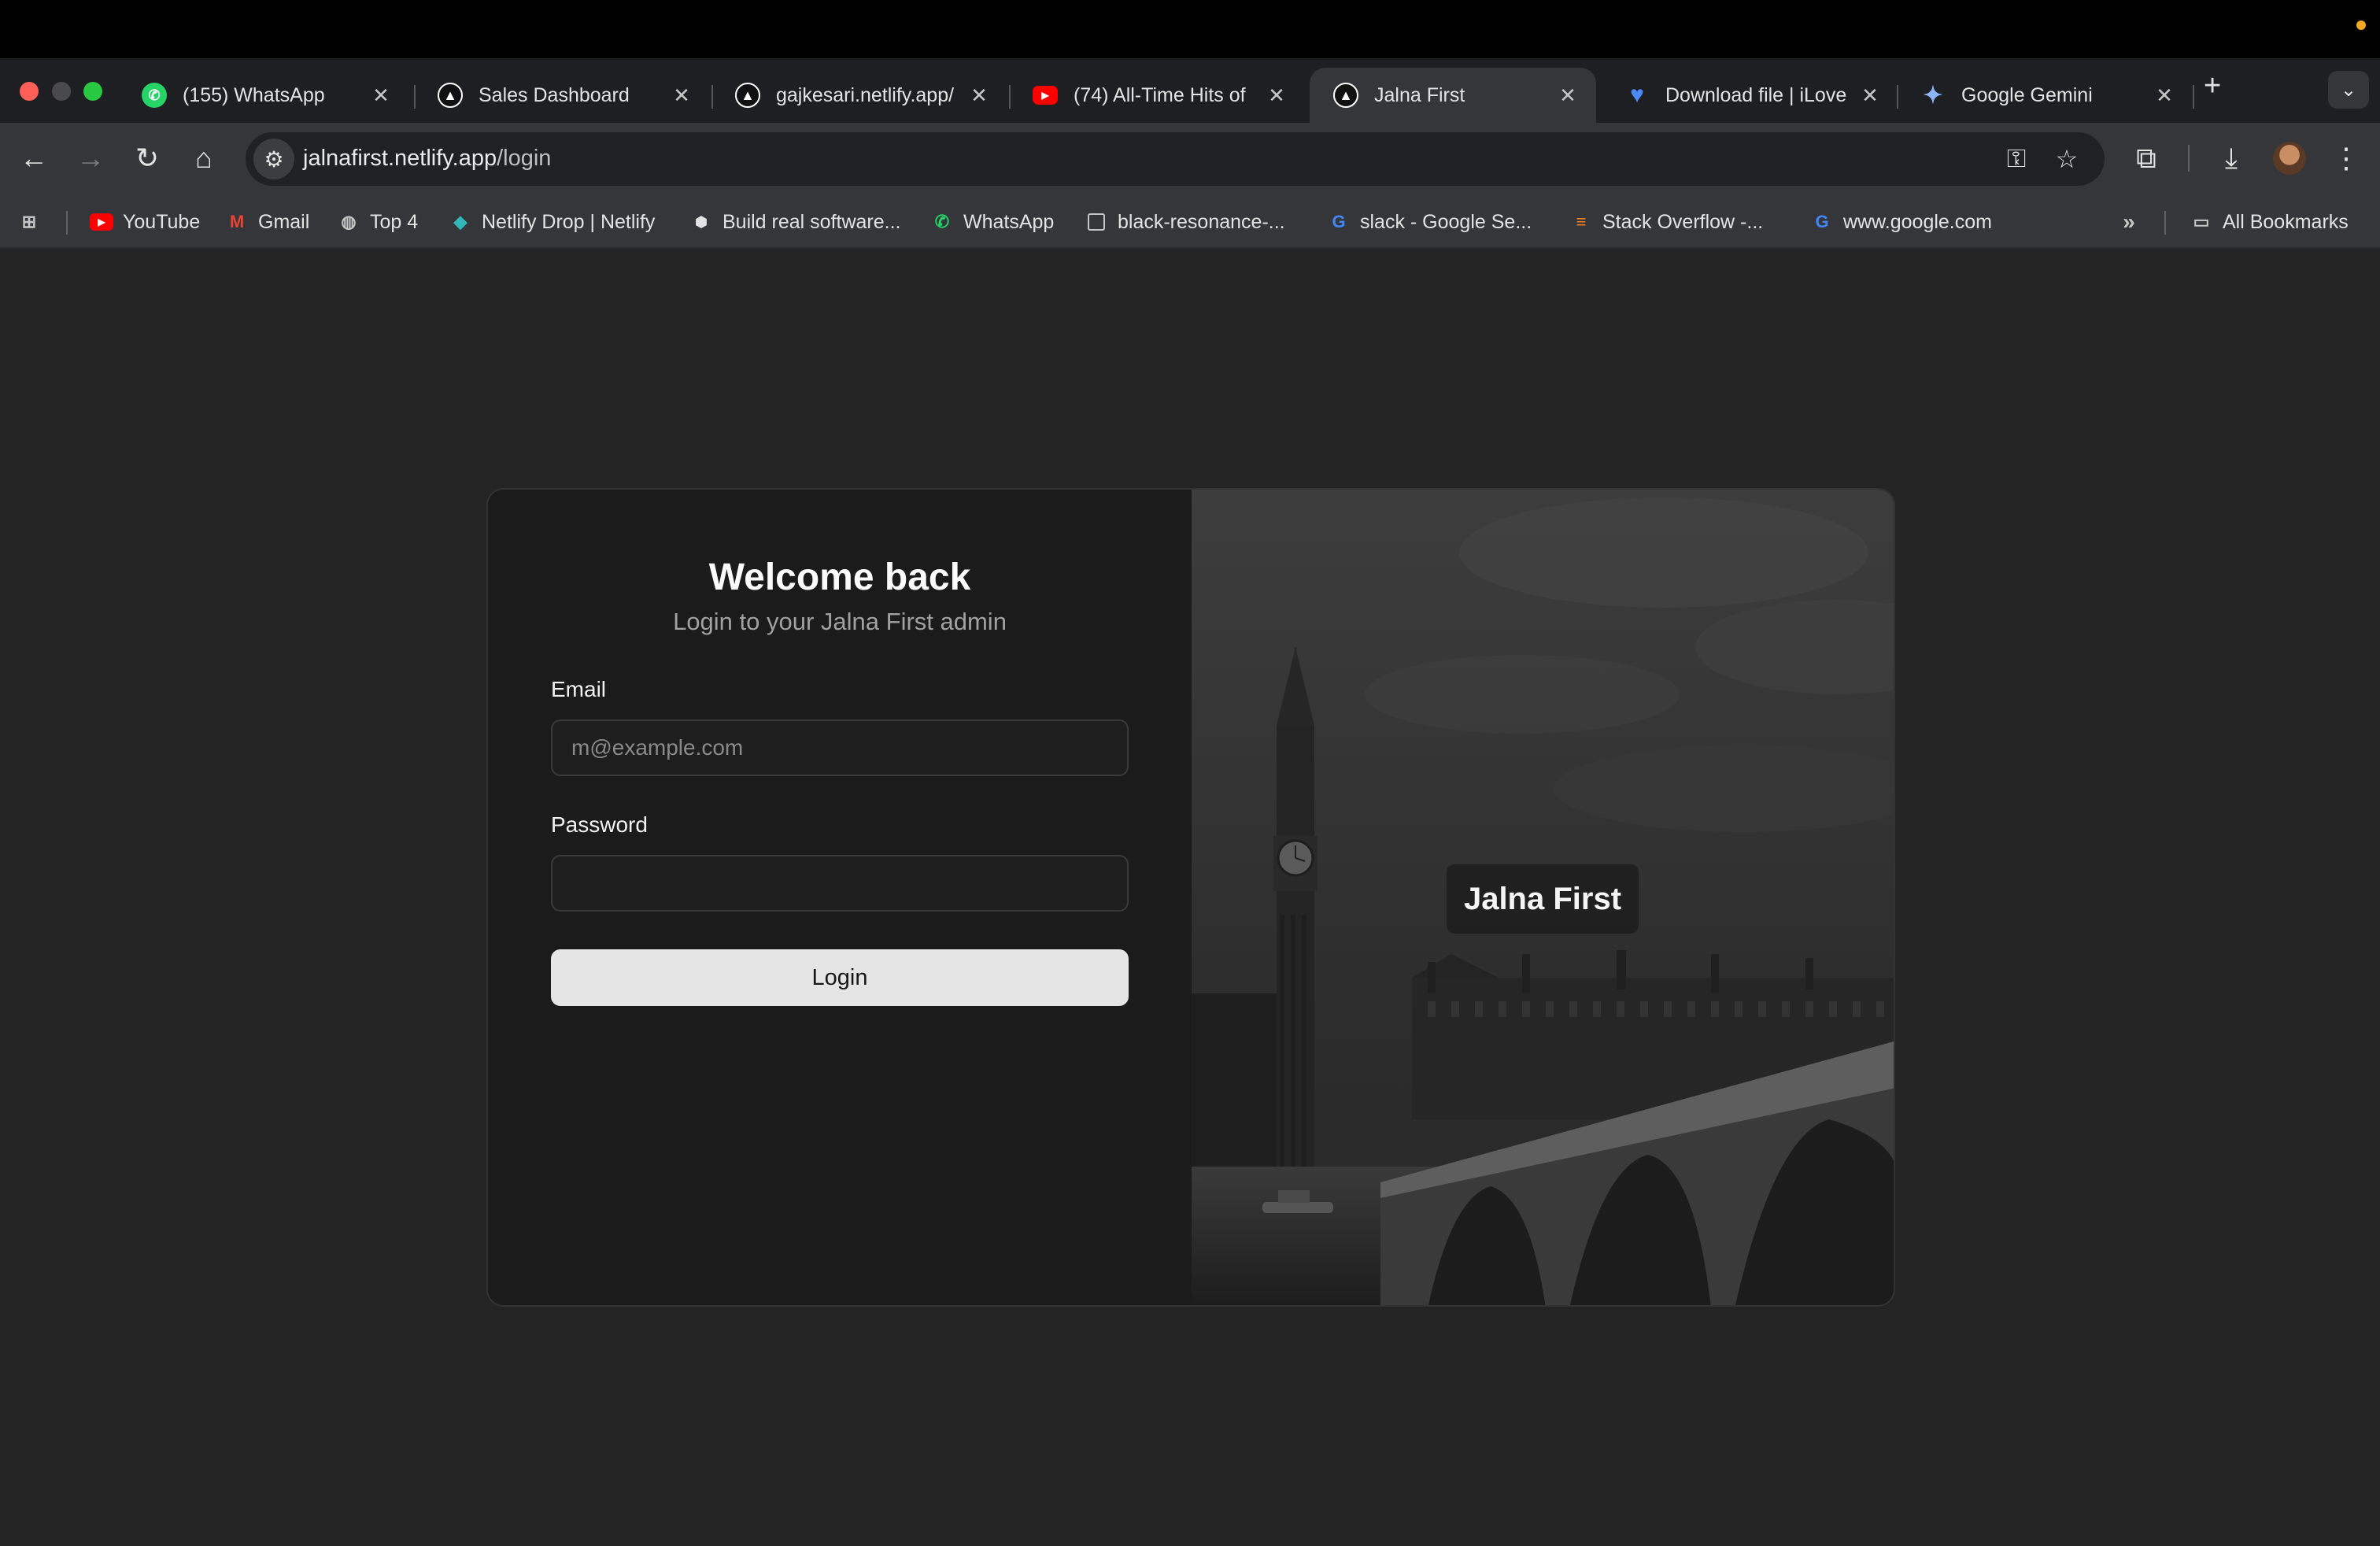 This screenshot has width=2380, height=1546. I want to click on bookmark-label: WhatsApp, so click(1009, 221).